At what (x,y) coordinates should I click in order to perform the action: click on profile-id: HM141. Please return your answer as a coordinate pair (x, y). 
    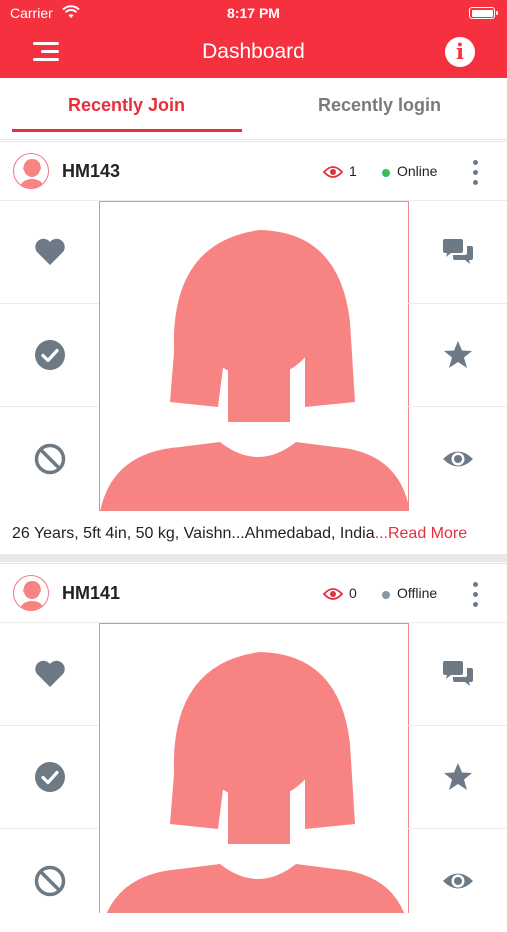
    Looking at the image, I should click on (91, 593).